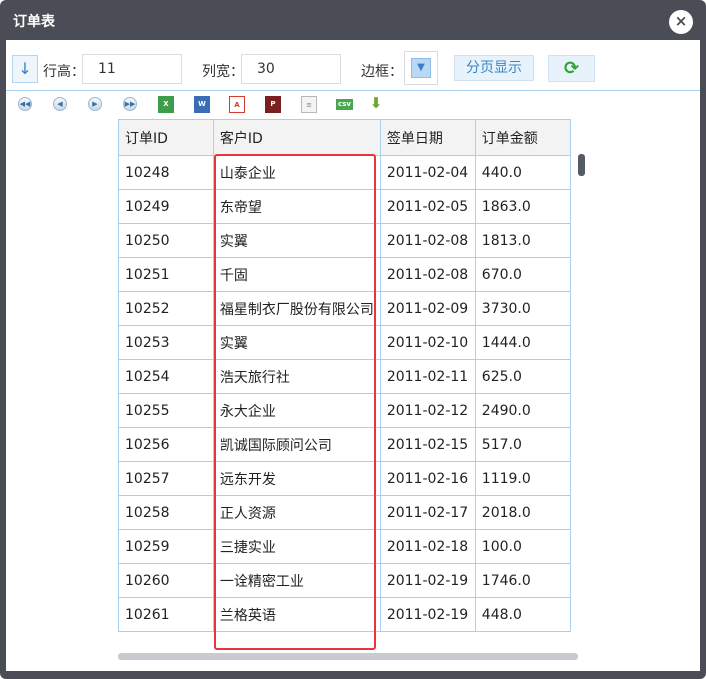 The height and width of the screenshot is (679, 706). I want to click on table-cell: 10257, so click(166, 478).